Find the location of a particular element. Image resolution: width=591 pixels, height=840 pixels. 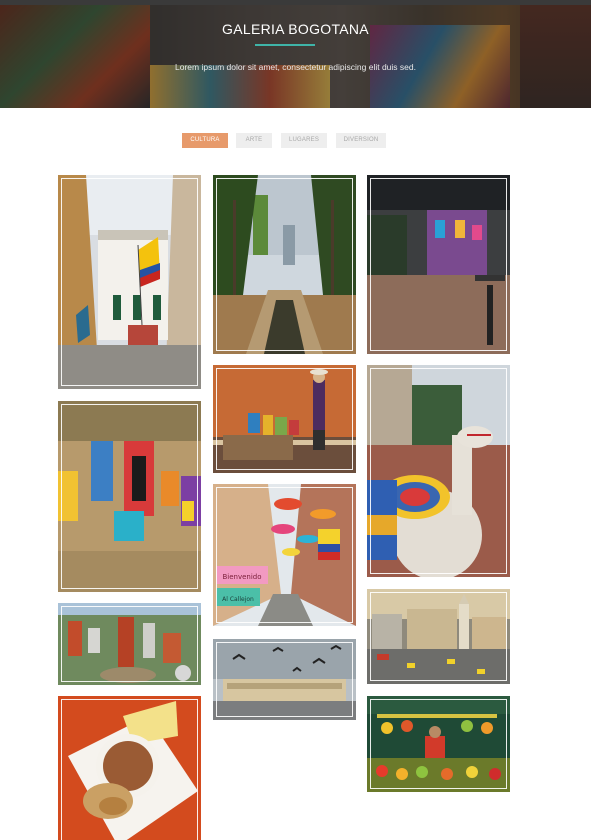

city-aerial-photo is located at coordinates (129, 644).